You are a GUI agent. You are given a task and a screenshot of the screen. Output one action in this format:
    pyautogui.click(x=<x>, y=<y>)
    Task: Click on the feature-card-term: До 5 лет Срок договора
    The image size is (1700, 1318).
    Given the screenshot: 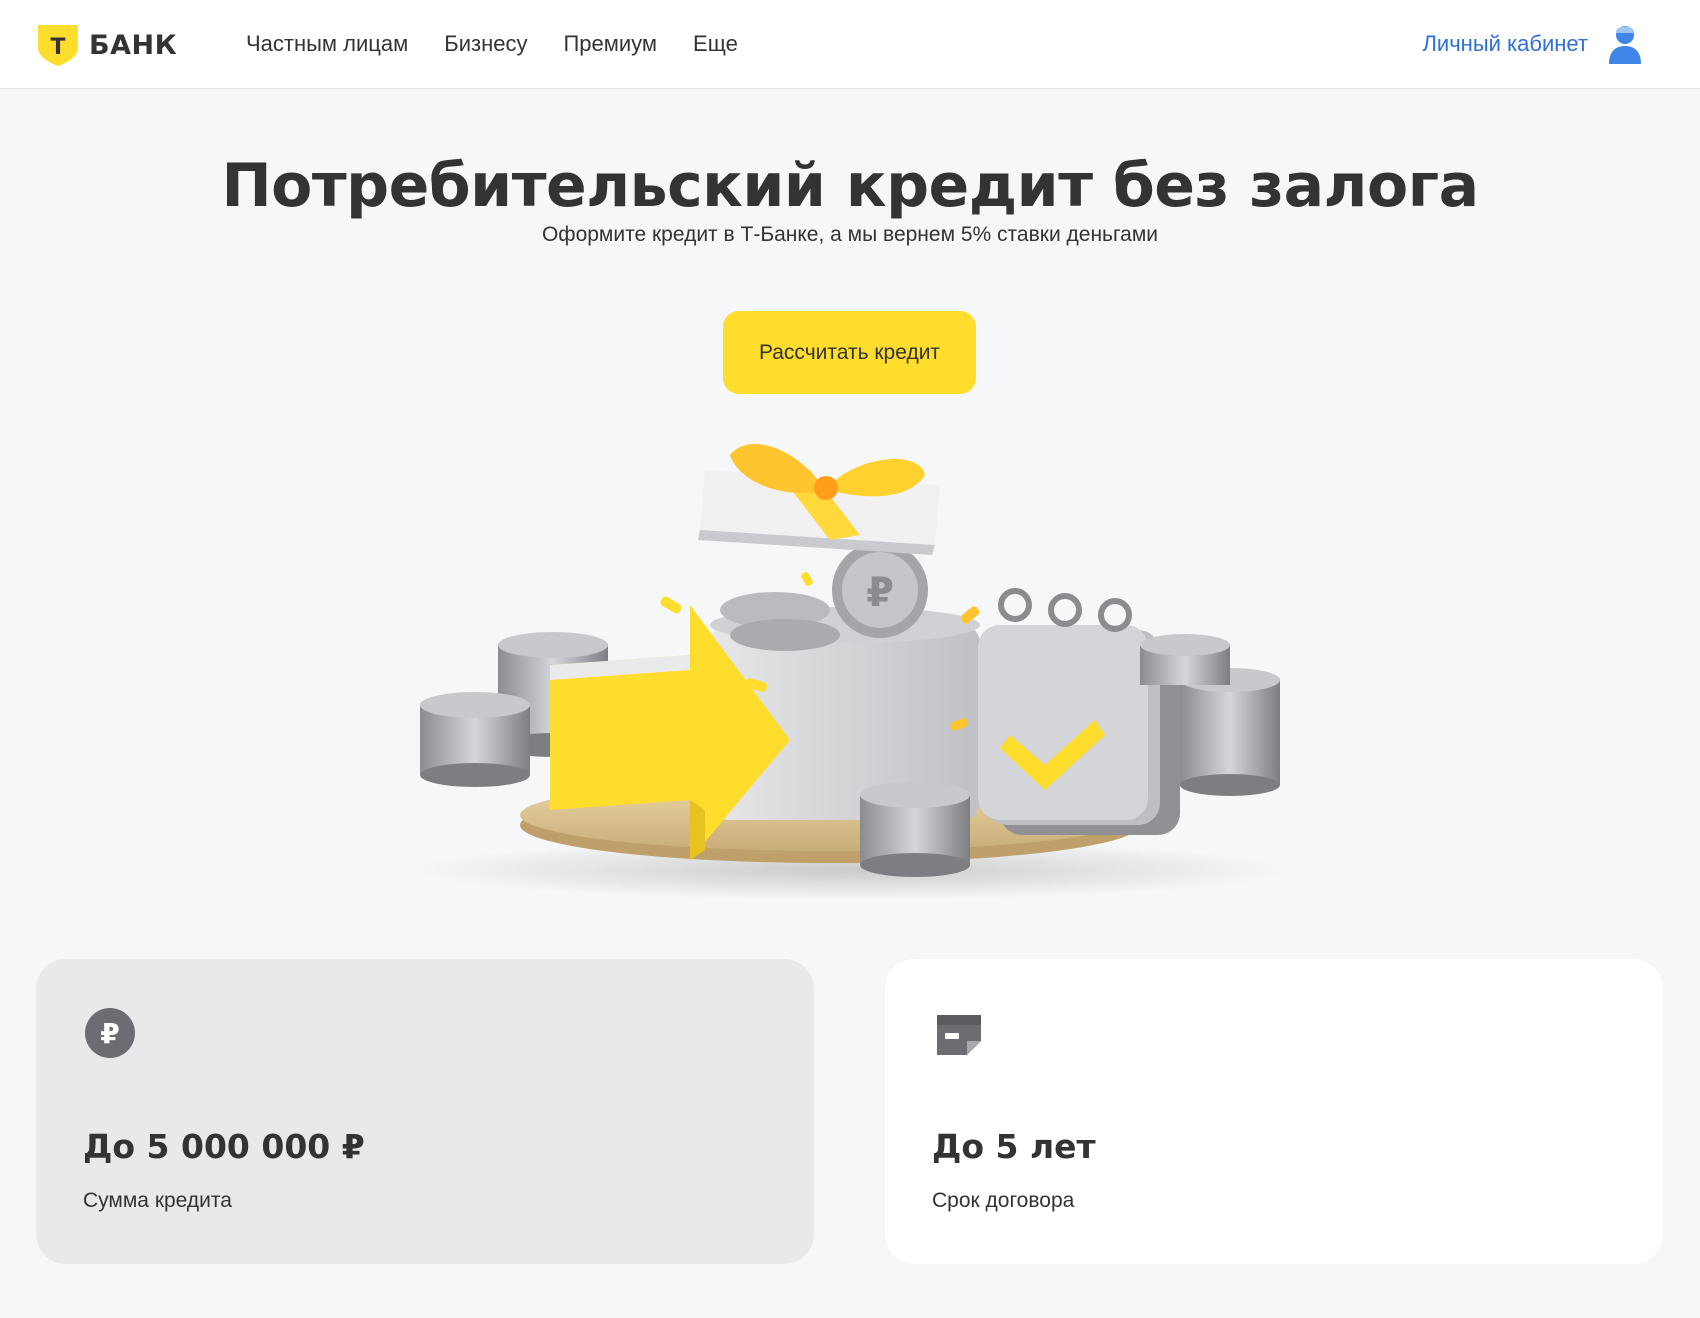 What is the action you would take?
    pyautogui.click(x=1274, y=1111)
    